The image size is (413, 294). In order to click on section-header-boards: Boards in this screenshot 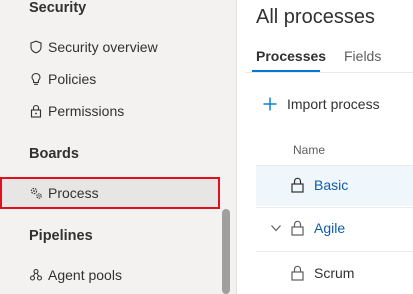, I will do `click(54, 154)`.